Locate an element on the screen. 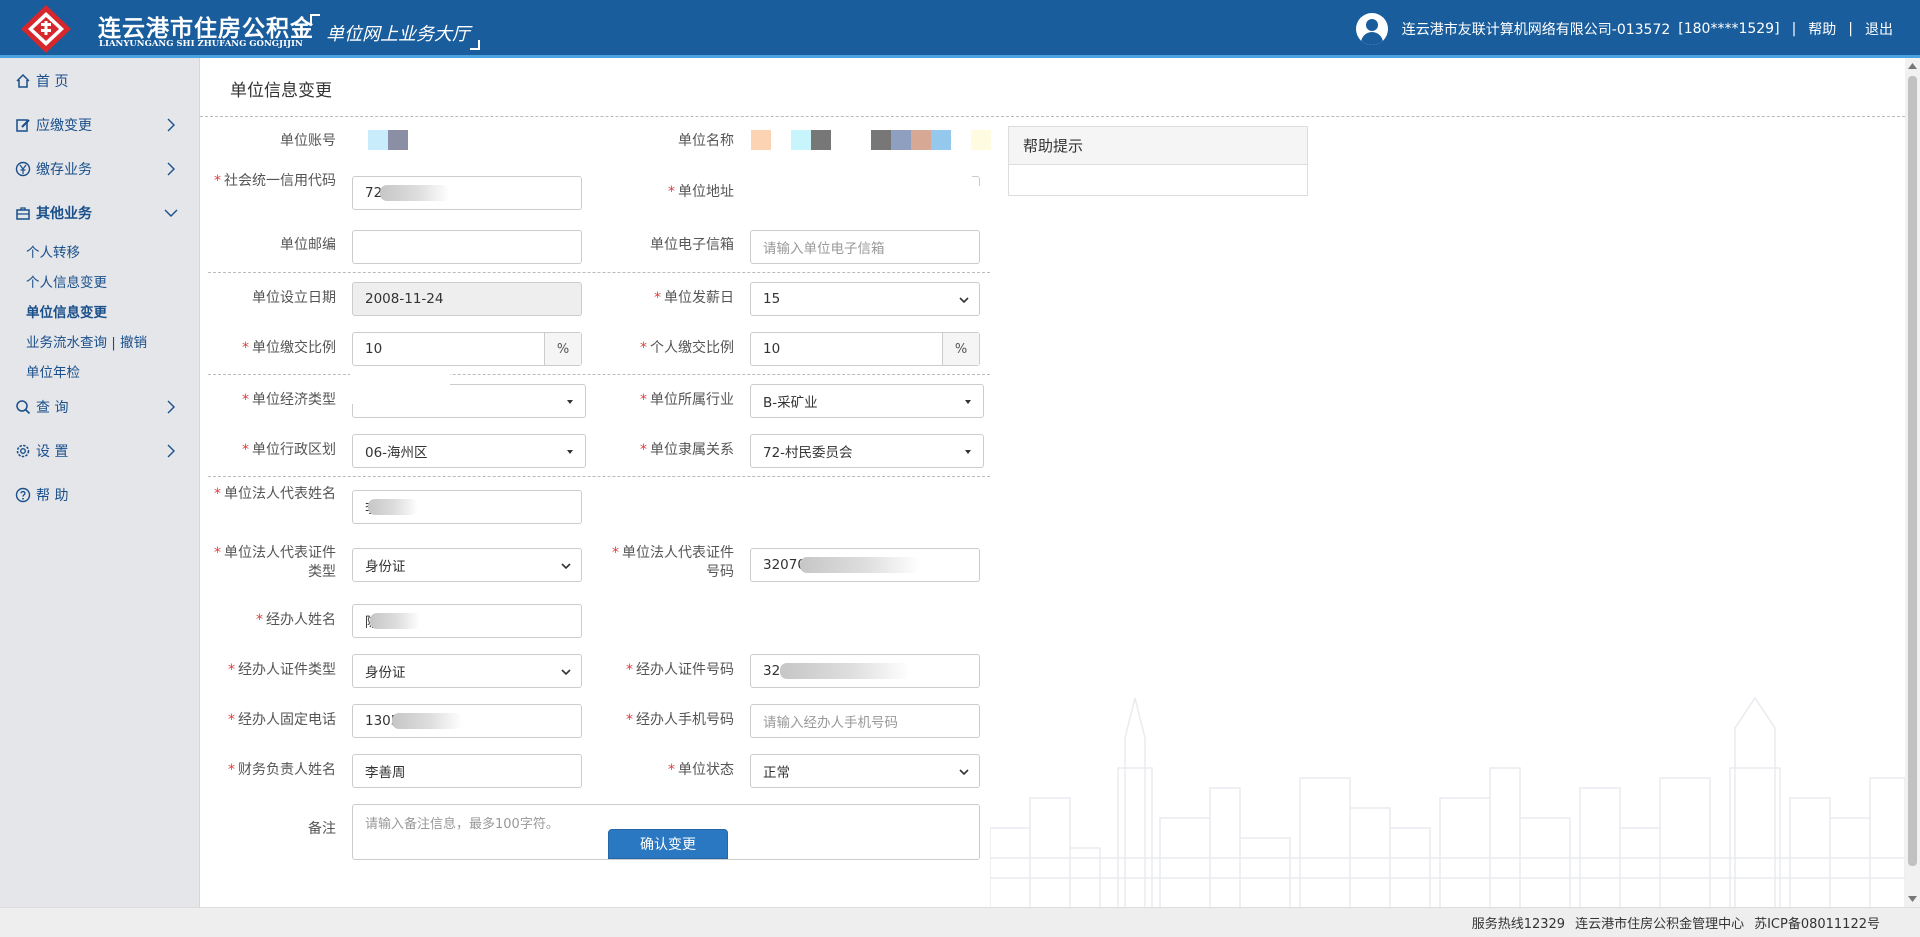  nav-deposit: 缴存业务 is located at coordinates (100, 169).